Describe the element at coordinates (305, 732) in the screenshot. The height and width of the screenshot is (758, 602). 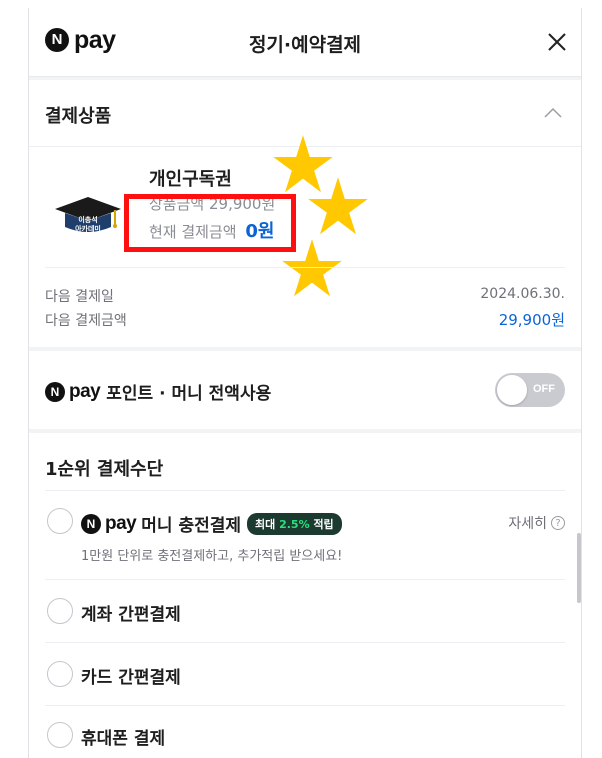
I see `payment-option-phone: 휴대폰 결제` at that location.